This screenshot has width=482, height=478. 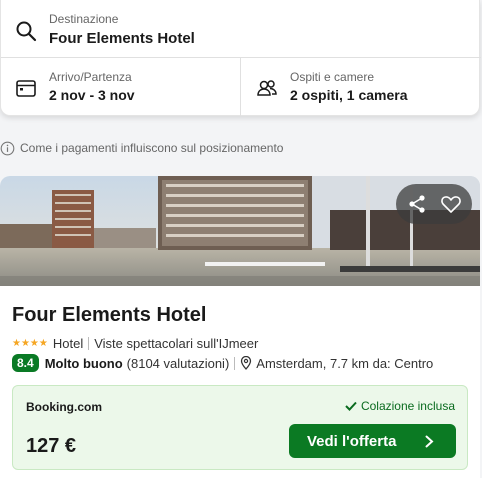 I want to click on check-icon, so click(x=351, y=406).